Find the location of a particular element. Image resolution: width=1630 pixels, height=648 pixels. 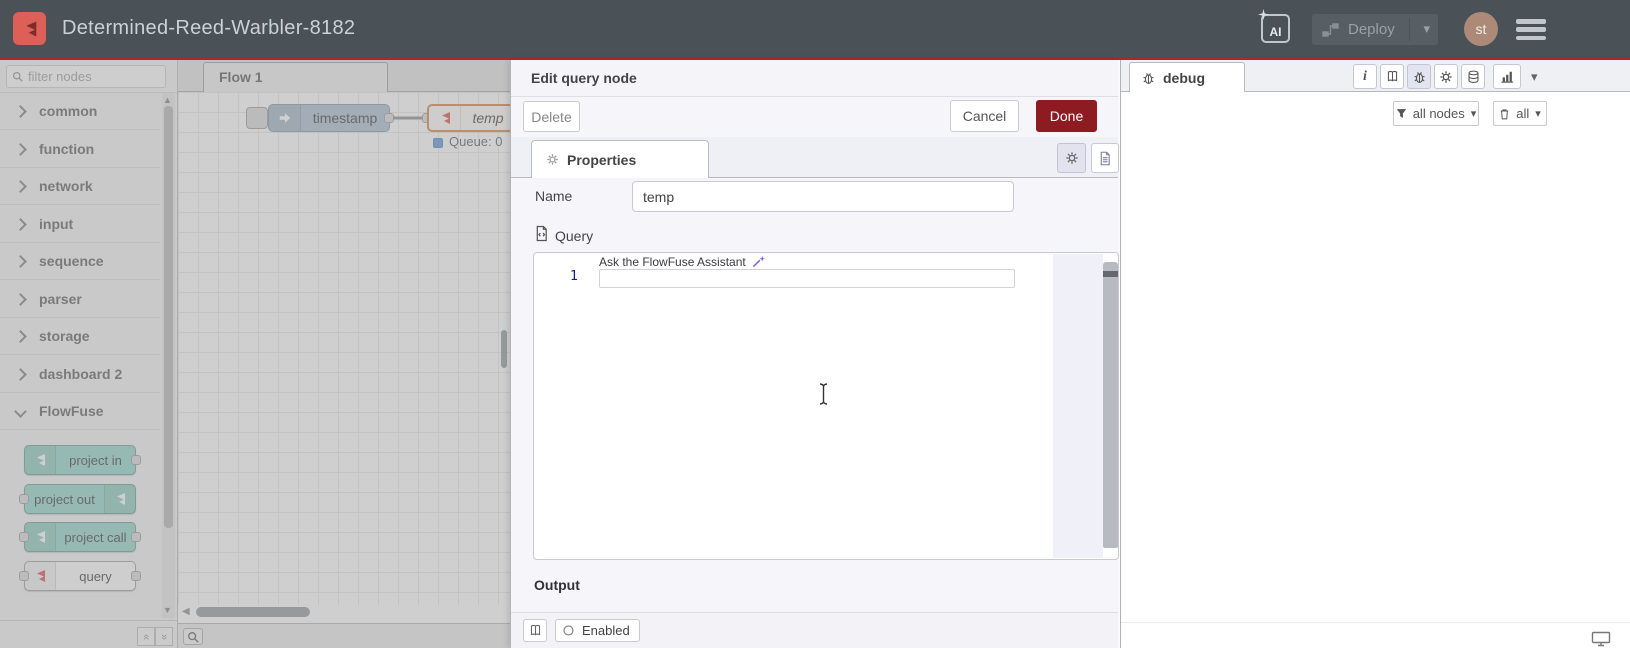

name-input is located at coordinates (823, 196).